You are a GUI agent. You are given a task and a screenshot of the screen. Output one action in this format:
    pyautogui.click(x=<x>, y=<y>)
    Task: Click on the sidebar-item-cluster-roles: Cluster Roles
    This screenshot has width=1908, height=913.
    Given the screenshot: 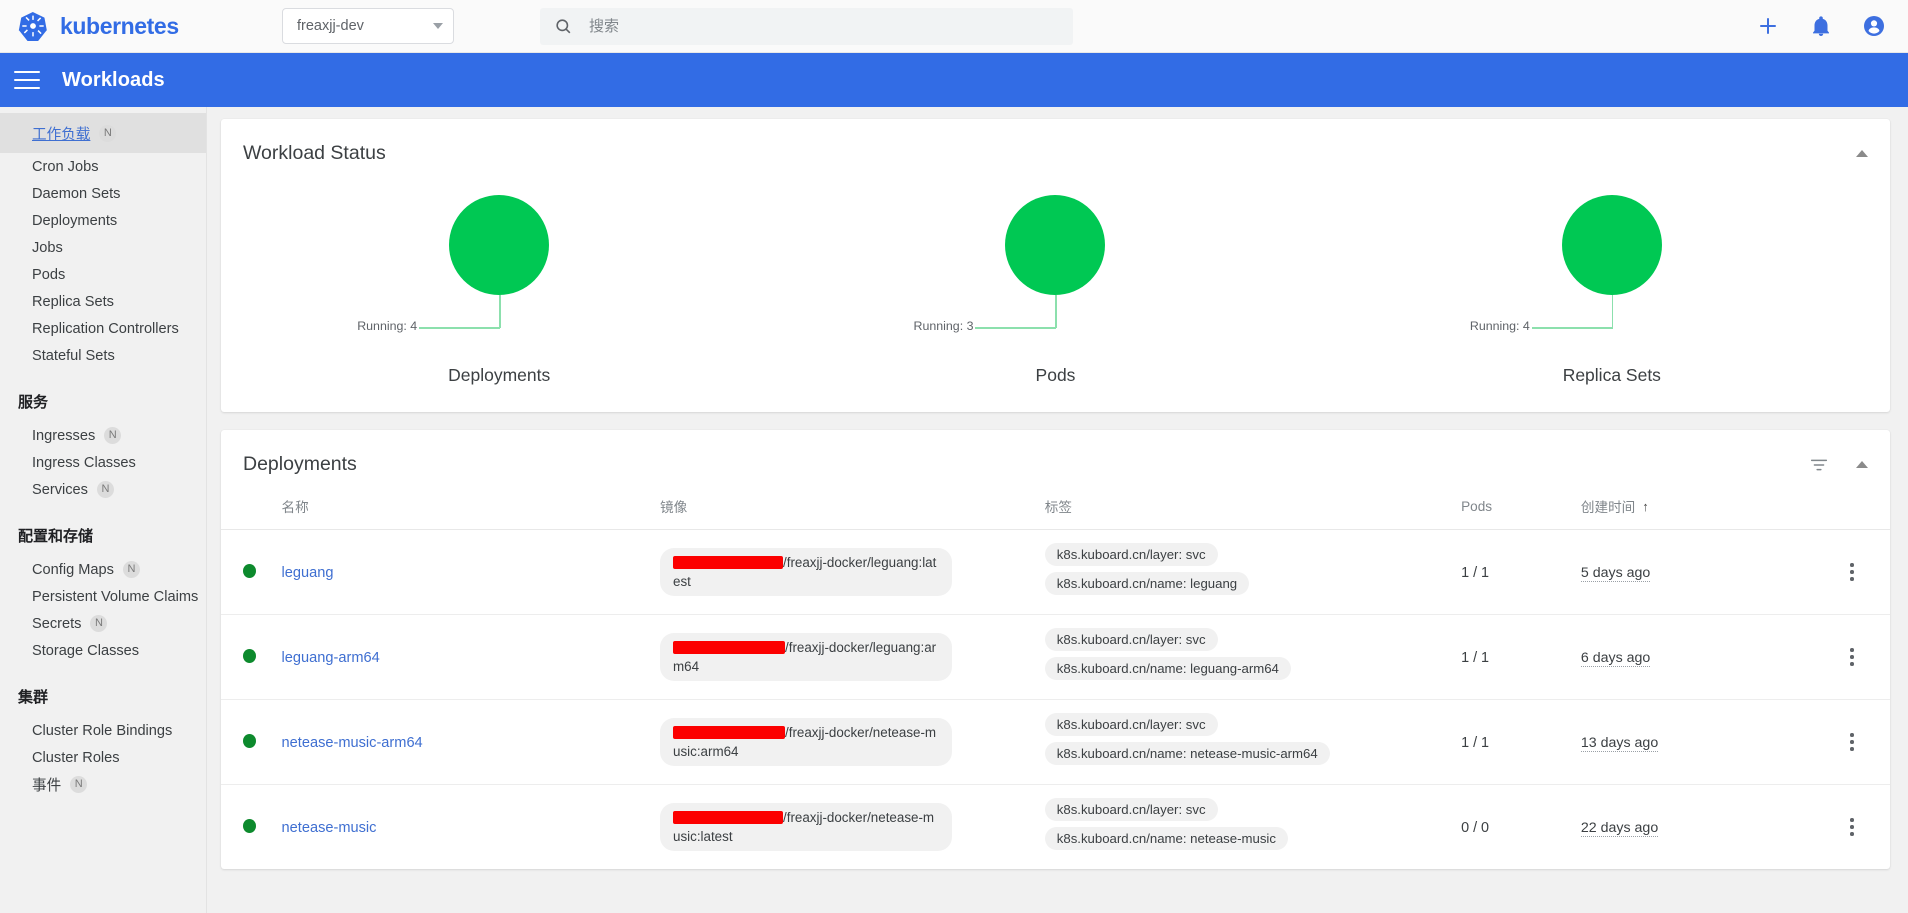 What is the action you would take?
    pyautogui.click(x=103, y=757)
    